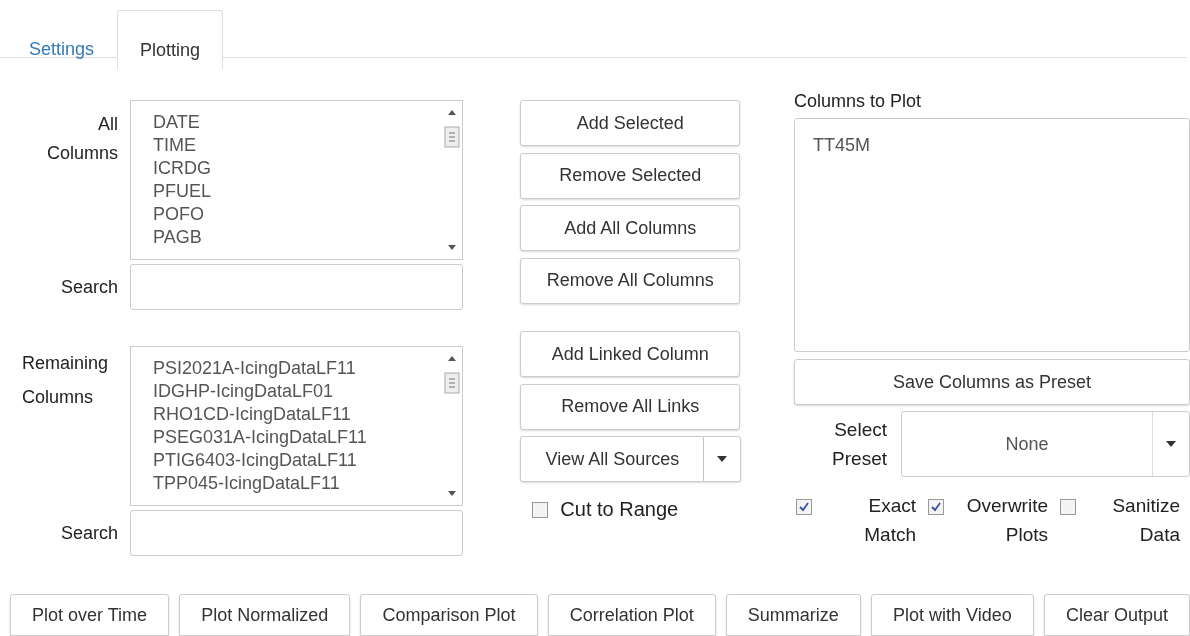 The height and width of the screenshot is (636, 1190). Describe the element at coordinates (170, 39) in the screenshot. I see `tab: Plotting` at that location.